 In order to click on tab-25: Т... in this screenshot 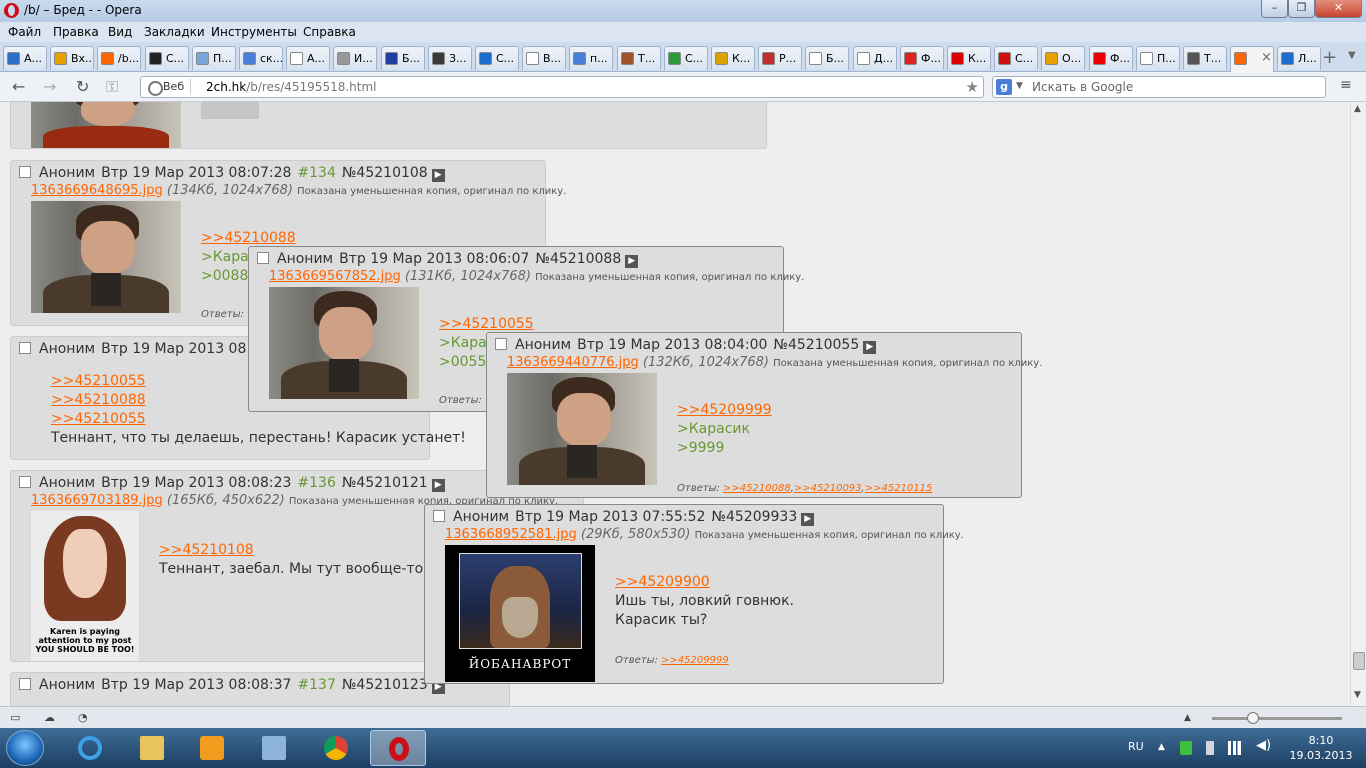, I will do `click(1205, 58)`.